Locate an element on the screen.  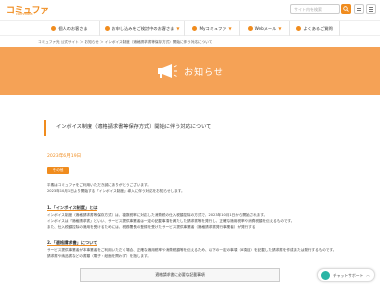
category-badge: その他 is located at coordinates (58, 170).